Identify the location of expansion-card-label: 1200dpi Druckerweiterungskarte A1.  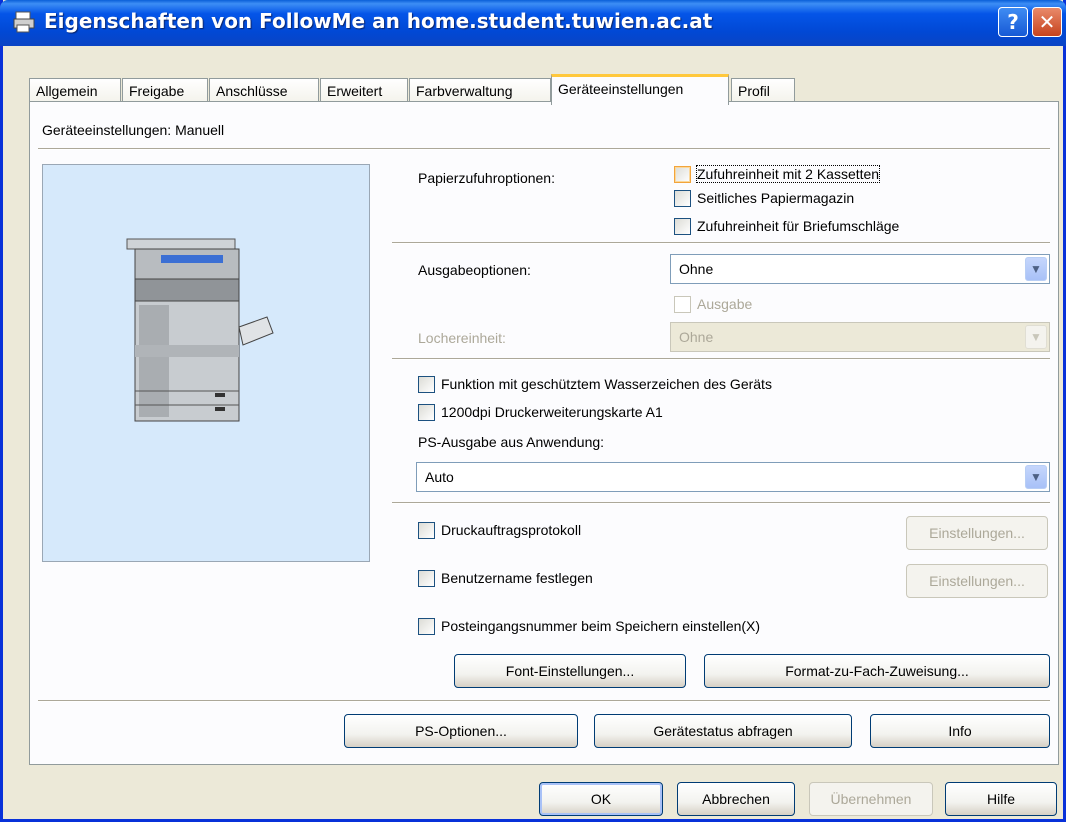
(552, 412).